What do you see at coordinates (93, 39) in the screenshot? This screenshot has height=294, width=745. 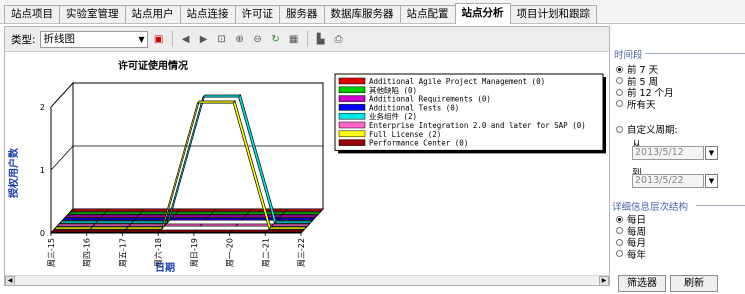 I see `chart-type-select: 折线图 ▼` at bounding box center [93, 39].